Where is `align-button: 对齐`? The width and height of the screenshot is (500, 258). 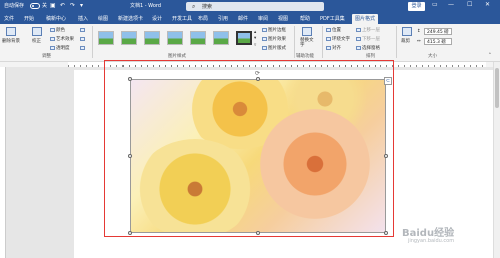
align-button: 对齐 is located at coordinates (333, 48).